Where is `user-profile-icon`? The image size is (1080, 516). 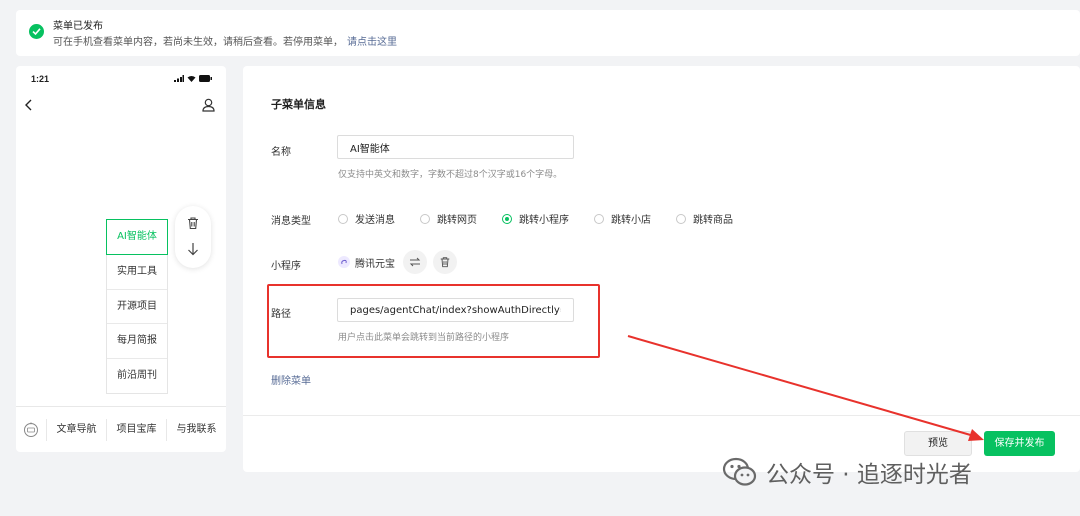
user-profile-icon is located at coordinates (208, 105).